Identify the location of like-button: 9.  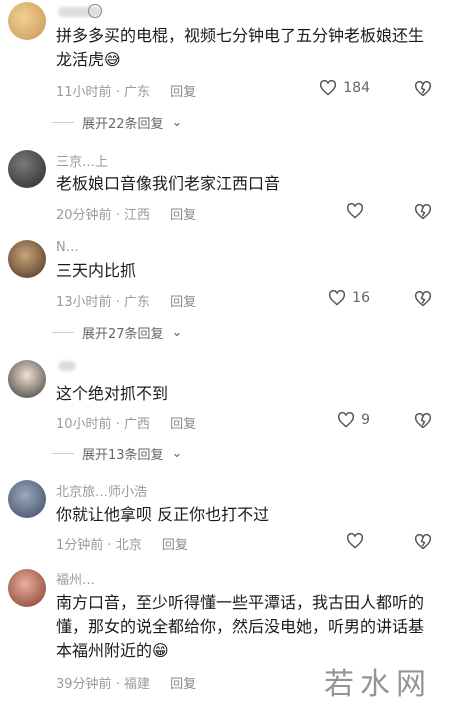
(353, 420).